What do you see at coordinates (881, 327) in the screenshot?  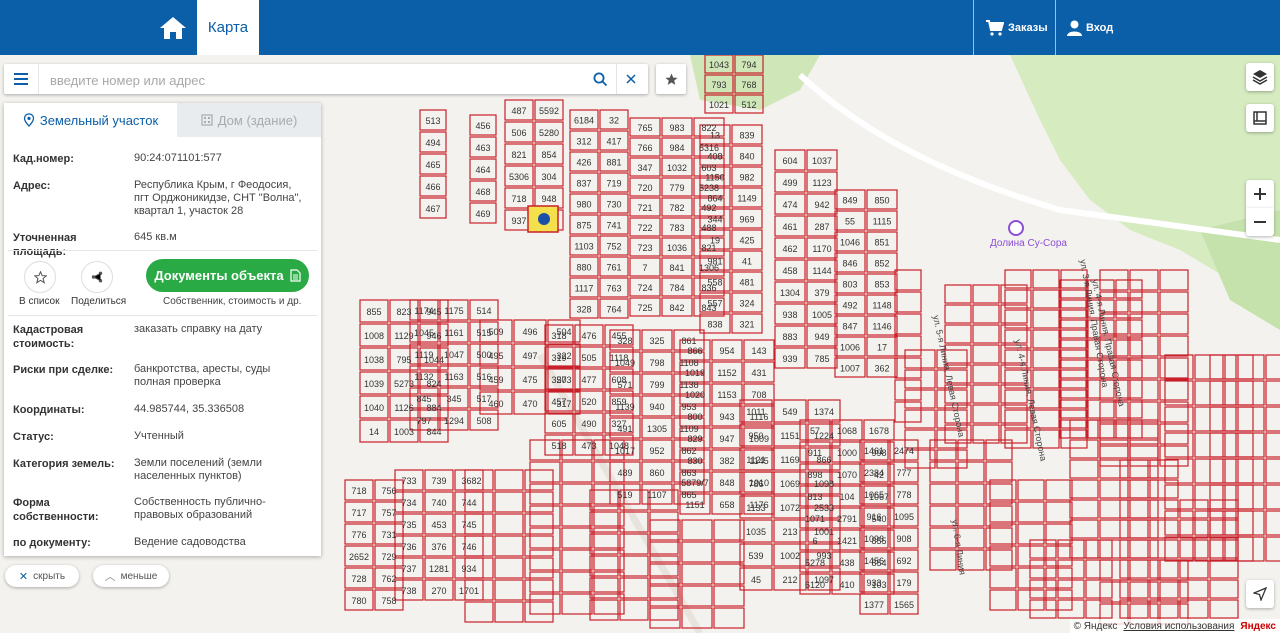 I see `parcel-number: 1146` at bounding box center [881, 327].